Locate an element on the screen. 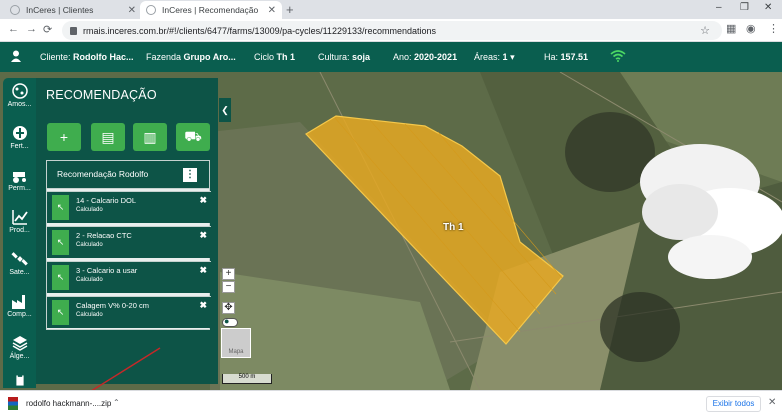 The width and height of the screenshot is (782, 416). archive-file-icon is located at coordinates (13, 403).